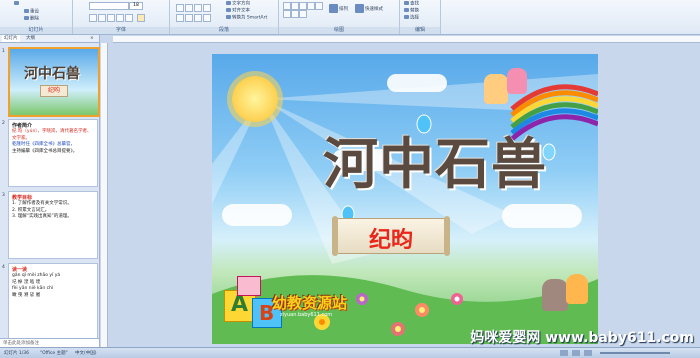 This screenshot has width=700, height=358. I want to click on font-color-button, so click(141, 18).